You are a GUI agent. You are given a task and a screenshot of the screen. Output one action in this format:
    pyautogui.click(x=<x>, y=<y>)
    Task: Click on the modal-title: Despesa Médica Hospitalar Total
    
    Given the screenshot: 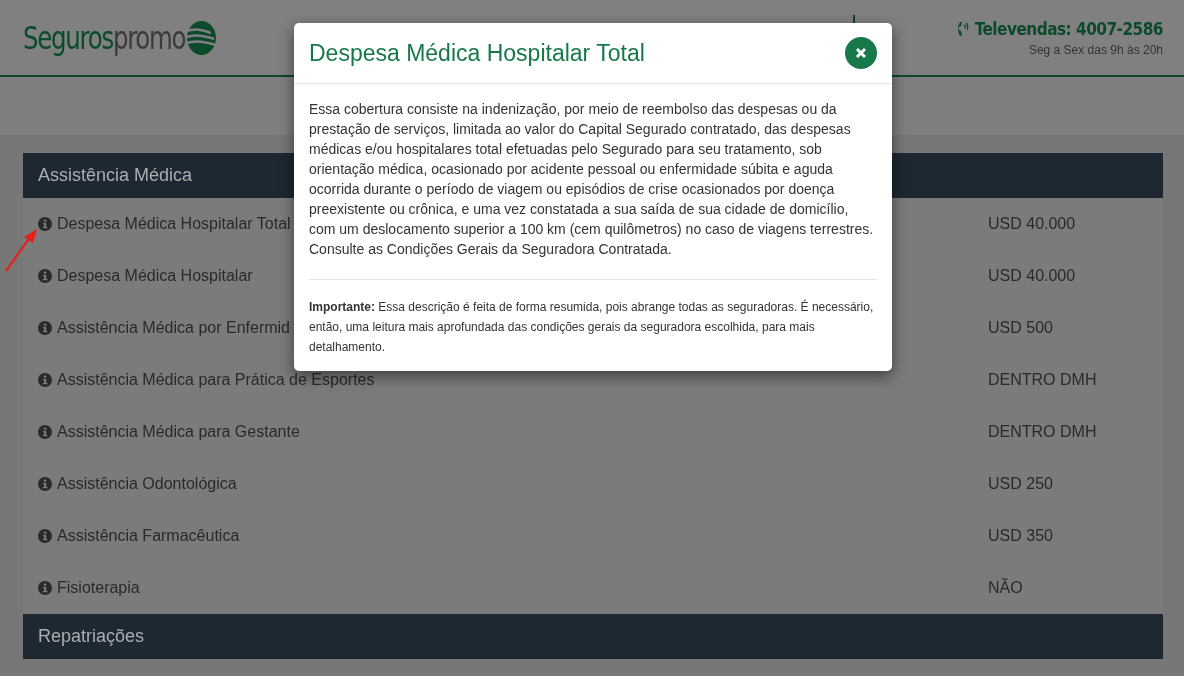 What is the action you would take?
    pyautogui.click(x=477, y=53)
    